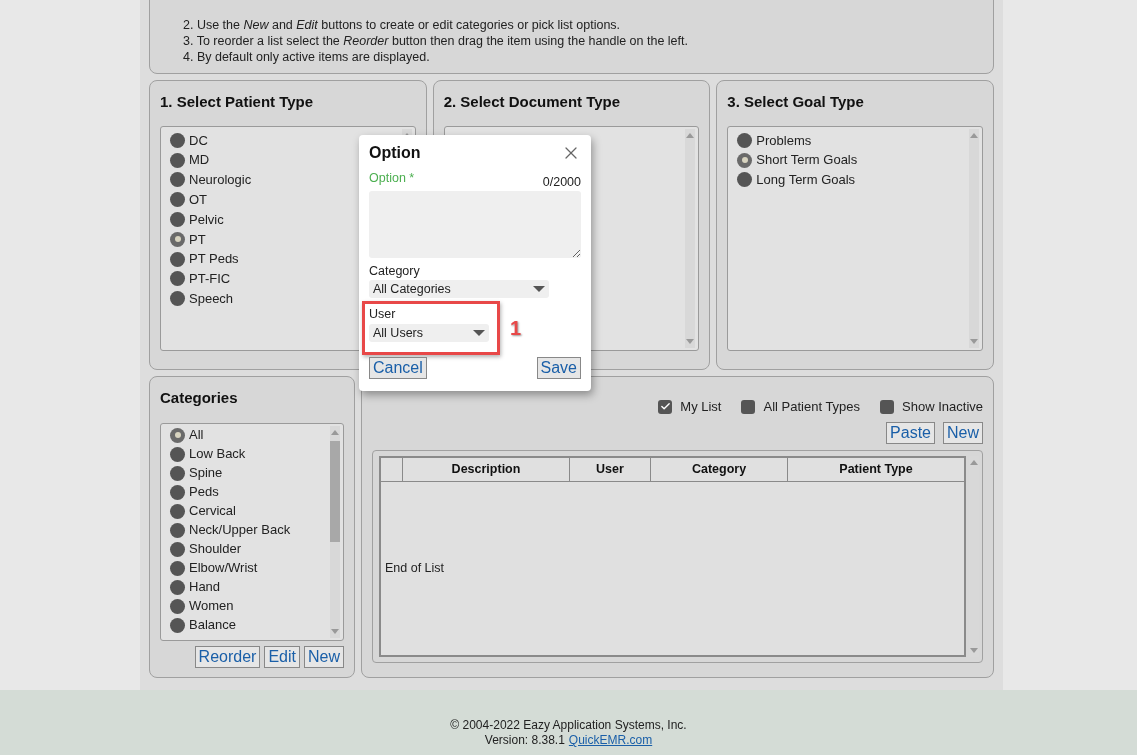 The height and width of the screenshot is (755, 1137). Describe the element at coordinates (398, 368) in the screenshot. I see `cancel-button: Cancel` at that location.